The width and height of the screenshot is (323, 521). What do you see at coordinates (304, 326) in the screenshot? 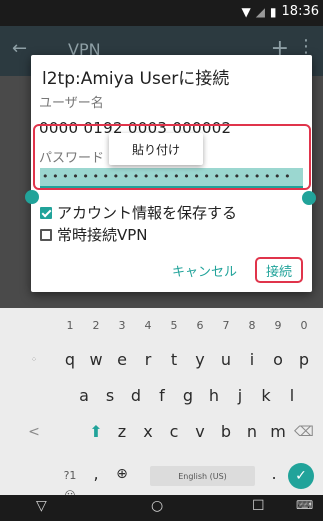
I see `key-0: 0` at bounding box center [304, 326].